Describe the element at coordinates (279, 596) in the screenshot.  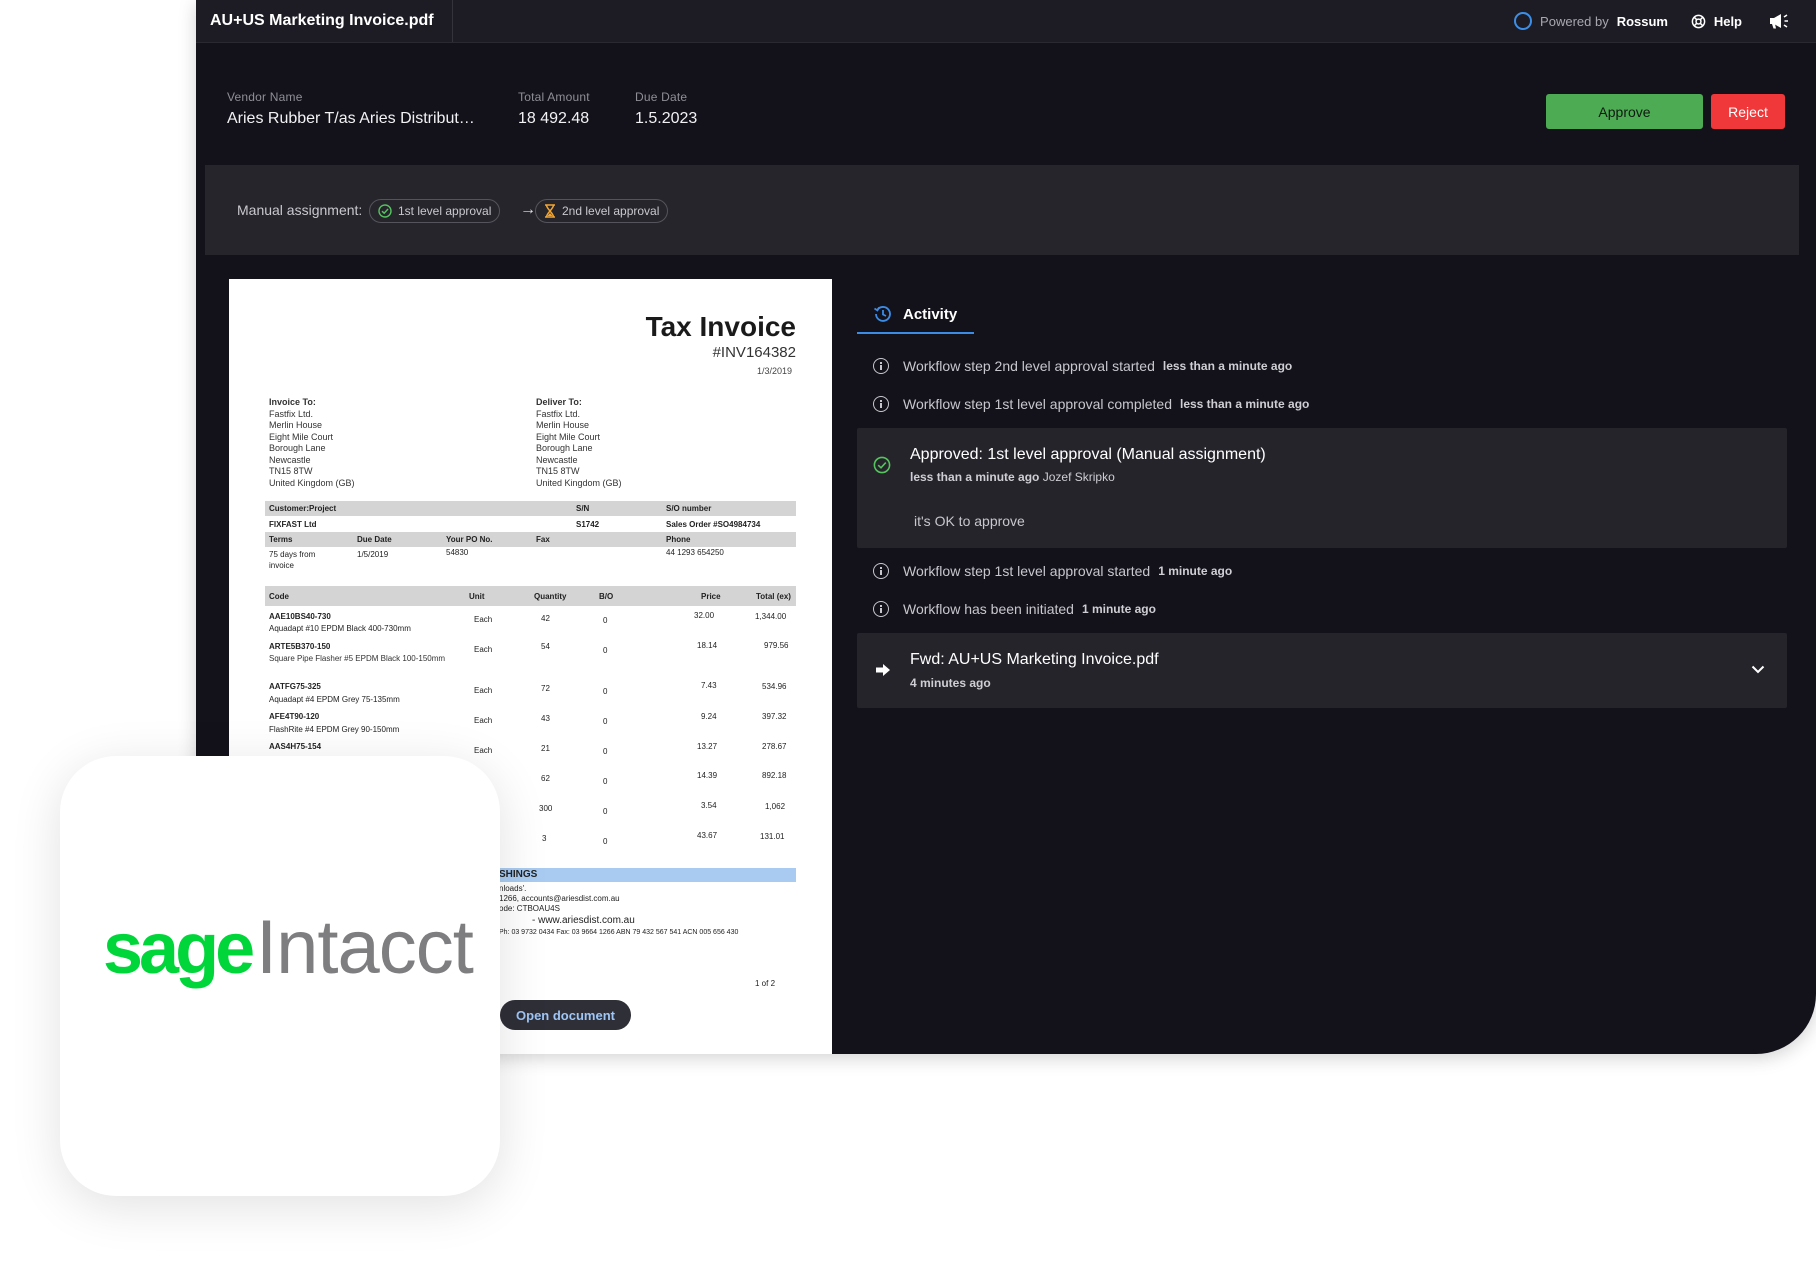
I see `column-header: Code` at that location.